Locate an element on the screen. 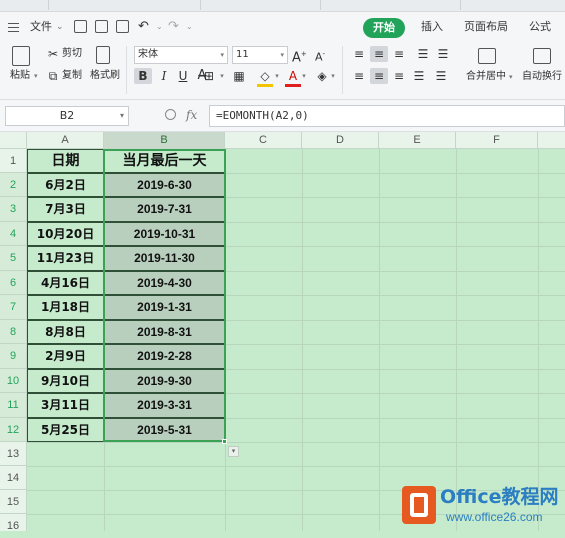 The width and height of the screenshot is (565, 538). undo-icon: ↶ is located at coordinates (143, 27).